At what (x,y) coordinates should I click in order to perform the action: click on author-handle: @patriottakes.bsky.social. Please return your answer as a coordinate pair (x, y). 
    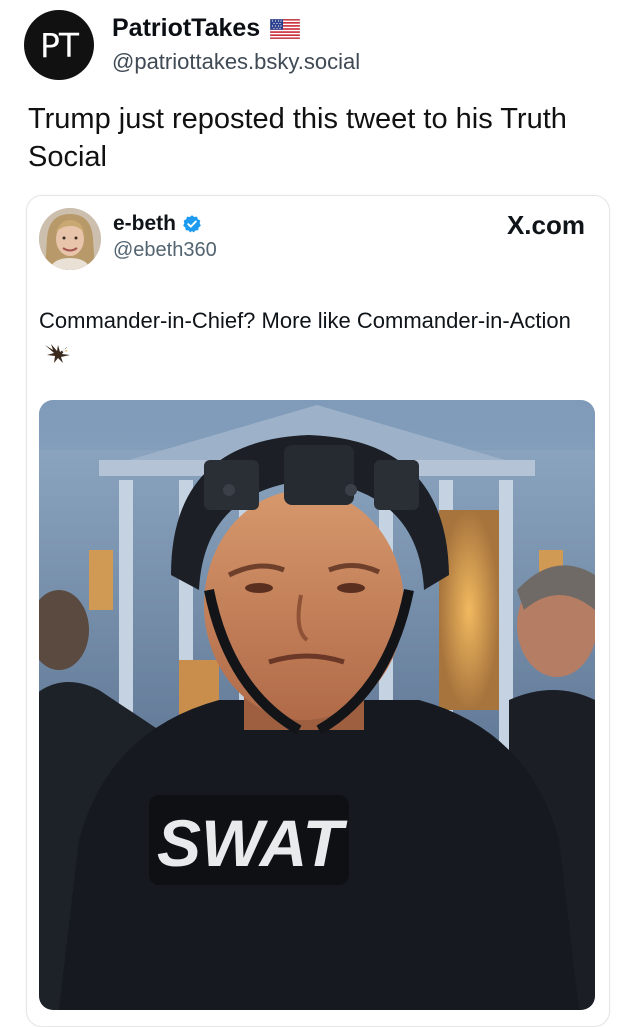
    Looking at the image, I should click on (236, 62).